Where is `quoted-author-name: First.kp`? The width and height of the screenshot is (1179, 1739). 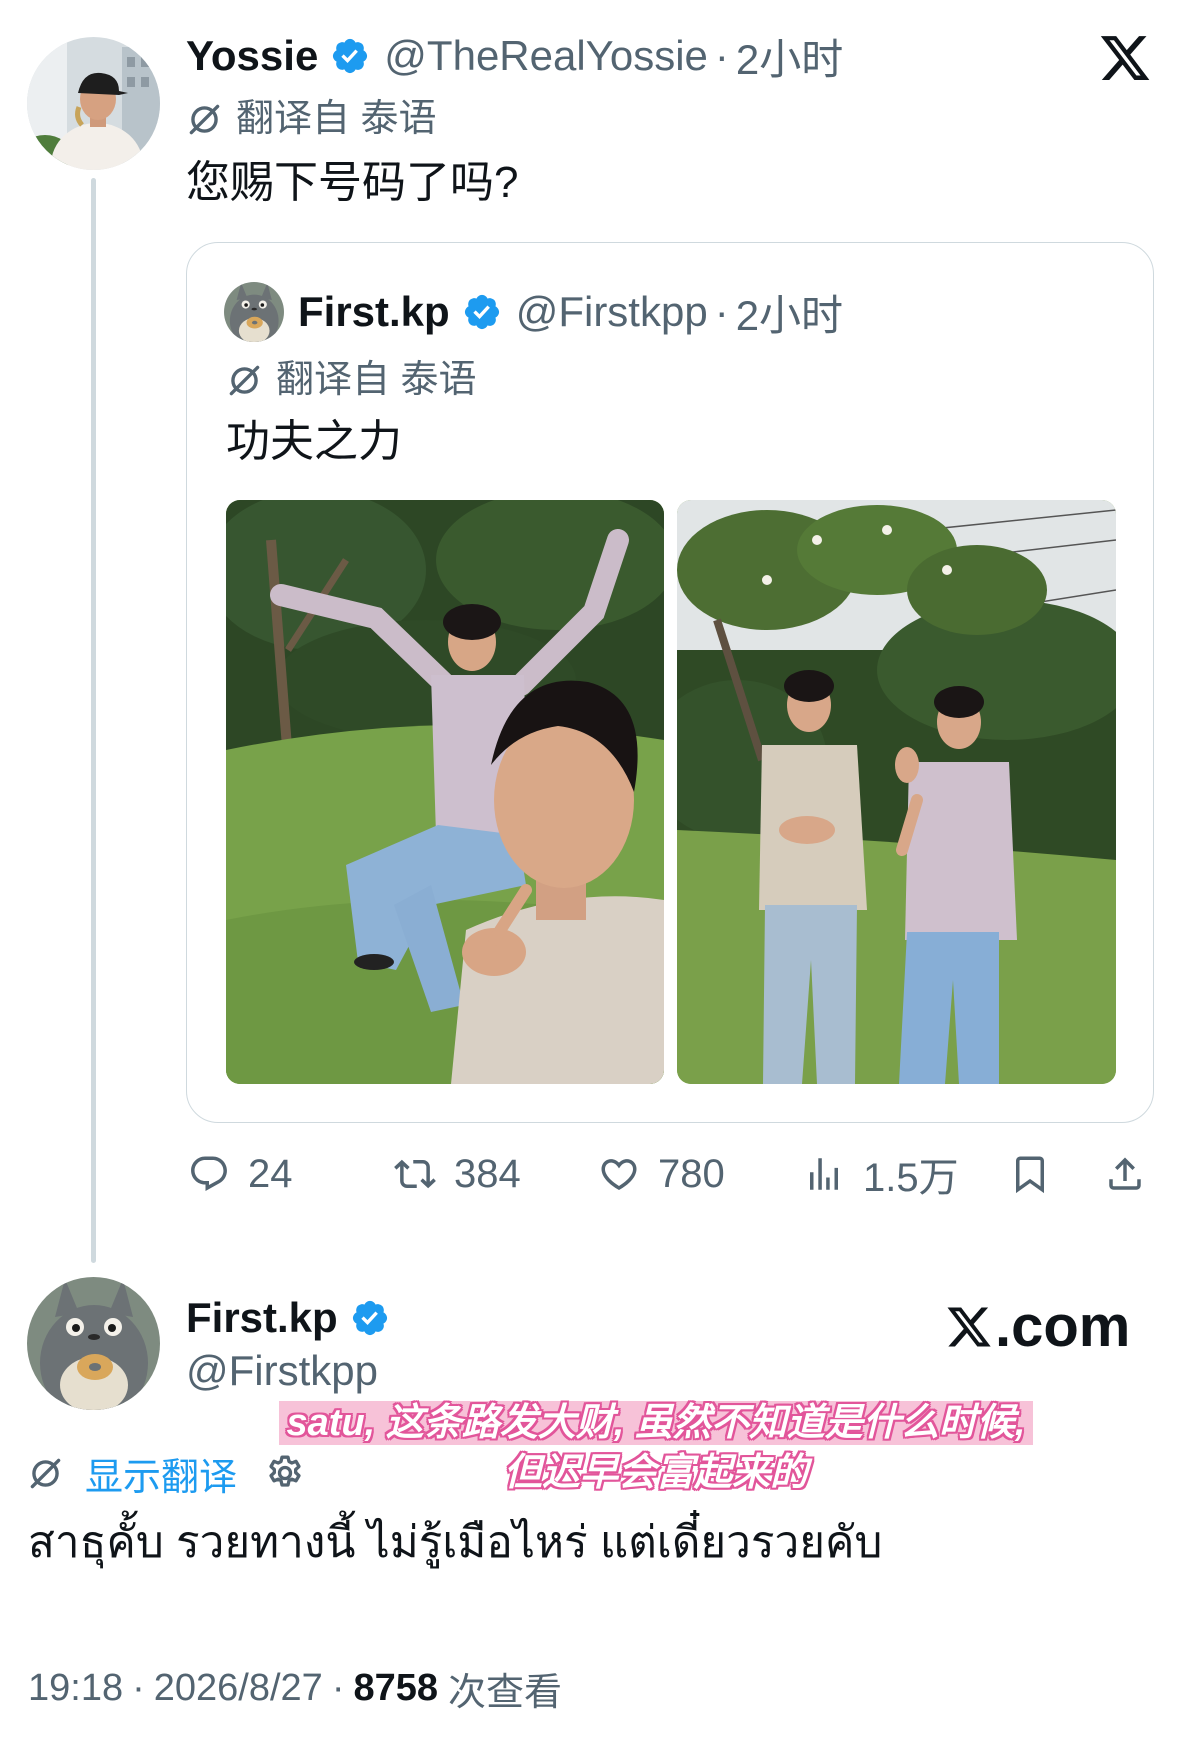 quoted-author-name: First.kp is located at coordinates (374, 312).